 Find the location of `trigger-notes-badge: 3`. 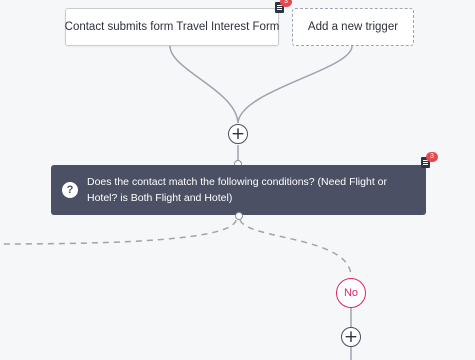

trigger-notes-badge: 3 is located at coordinates (283, 8).